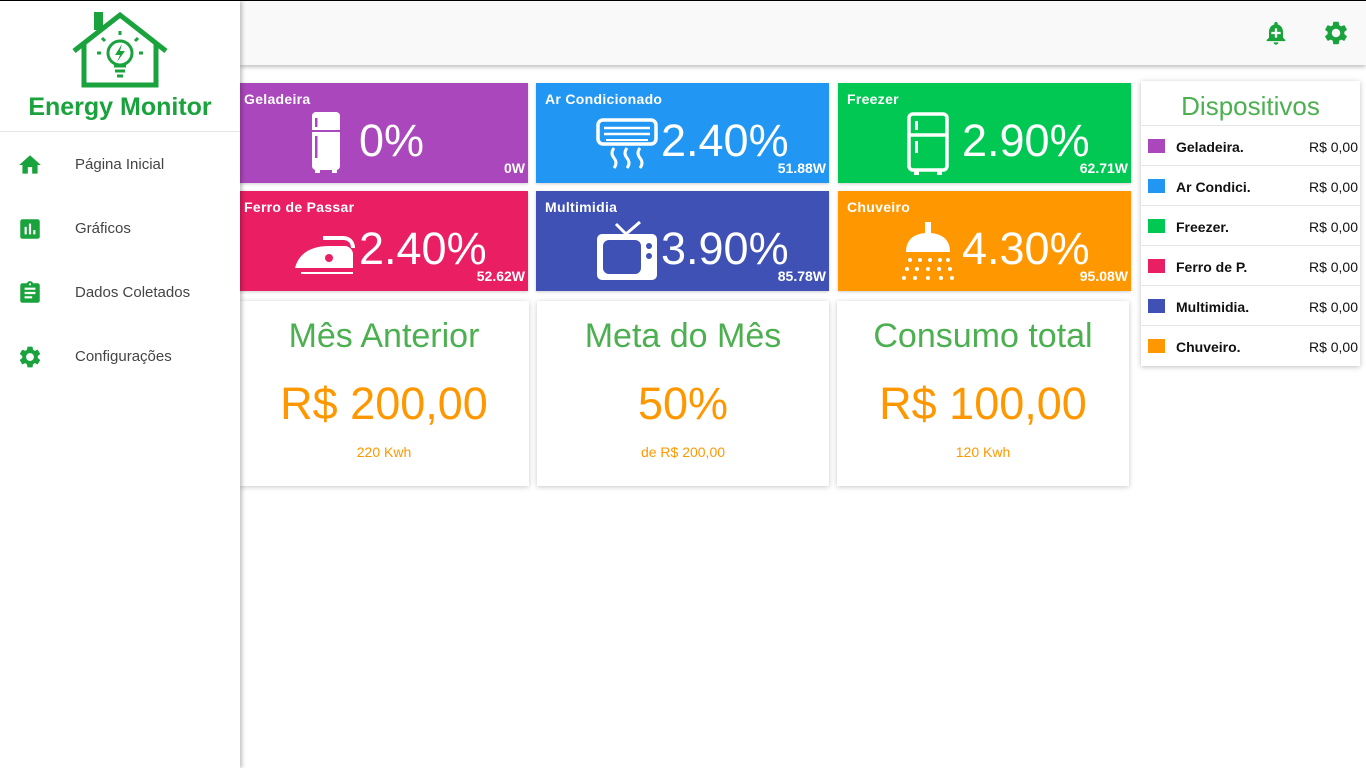 The image size is (1366, 768). What do you see at coordinates (123, 356) in the screenshot?
I see `sidebar-item-label: Configurações` at bounding box center [123, 356].